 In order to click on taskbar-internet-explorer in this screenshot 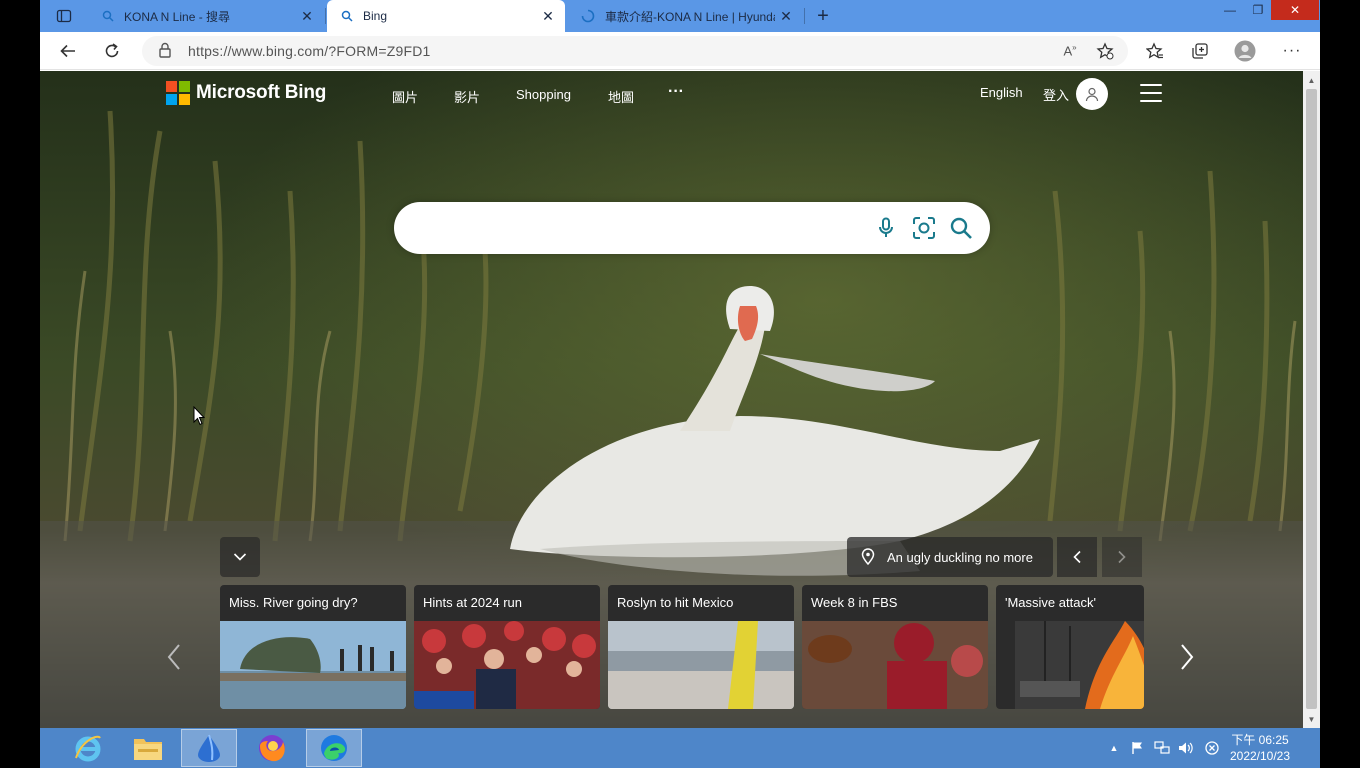, I will do `click(88, 748)`.